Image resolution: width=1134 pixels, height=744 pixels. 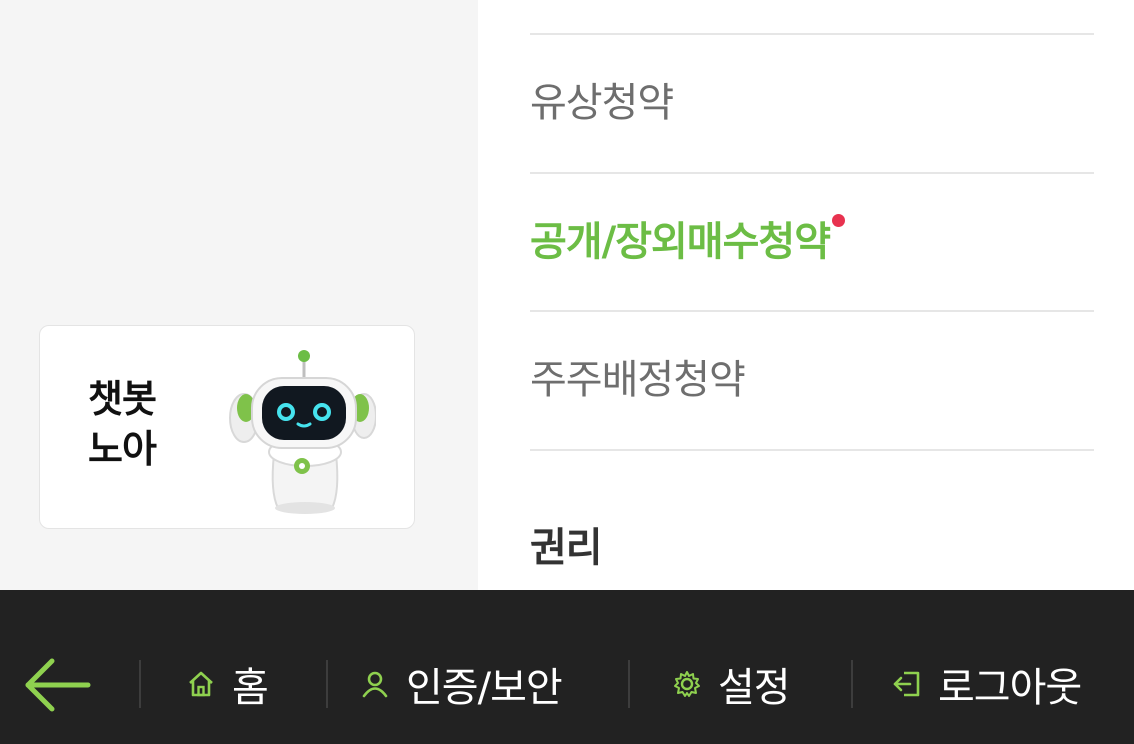 What do you see at coordinates (302, 432) in the screenshot?
I see `robot-mascot-icon` at bounding box center [302, 432].